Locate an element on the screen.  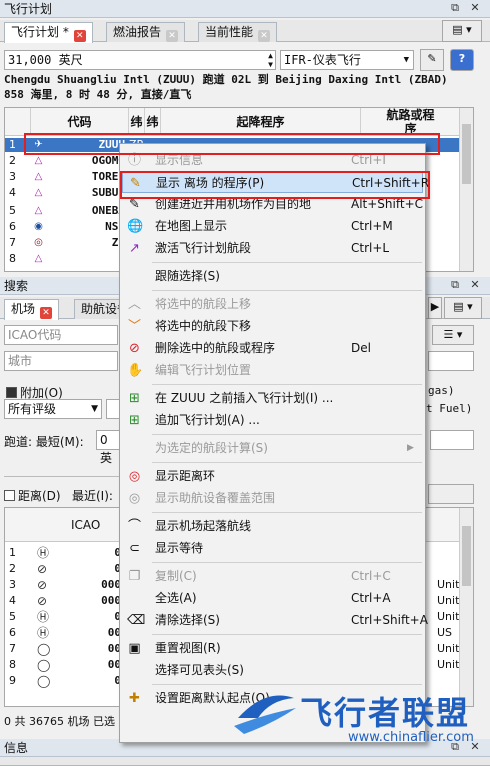
tab-fuel-report-label: 燃油报告 is located at coordinates (137, 32).